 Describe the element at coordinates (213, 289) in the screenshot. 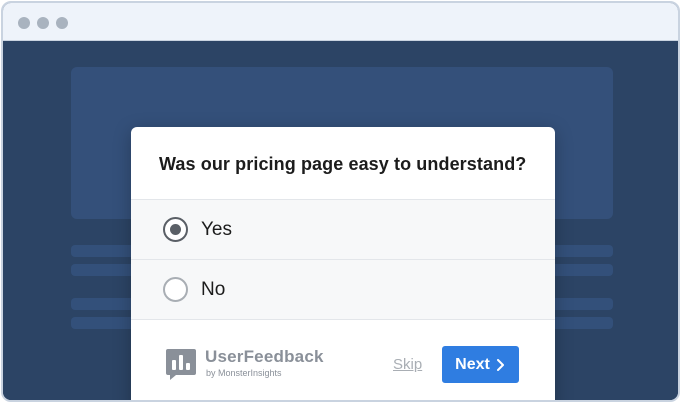

I see `option-label: No` at that location.